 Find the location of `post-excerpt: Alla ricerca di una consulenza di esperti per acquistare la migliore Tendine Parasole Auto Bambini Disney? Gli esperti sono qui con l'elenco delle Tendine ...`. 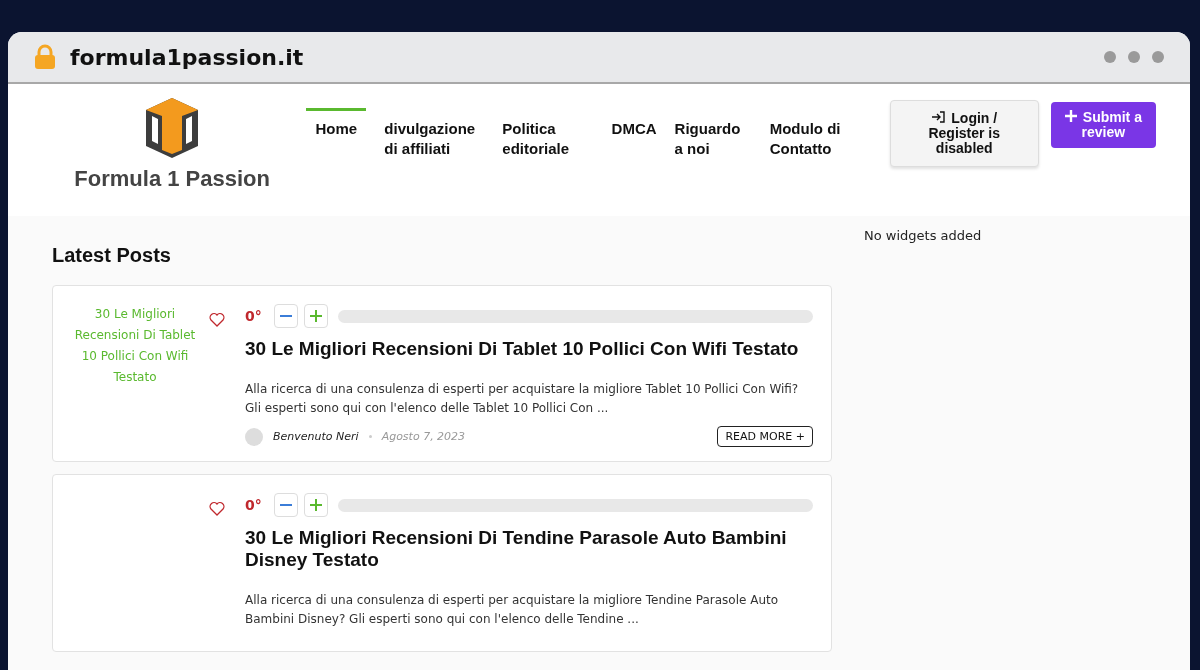

post-excerpt: Alla ricerca di una consulenza di esperti per acquistare la migliore Tendine Parasole Auto Bambini Disney? Gli esperti sono qui con l'elenco delle Tendine ... is located at coordinates (512, 610).